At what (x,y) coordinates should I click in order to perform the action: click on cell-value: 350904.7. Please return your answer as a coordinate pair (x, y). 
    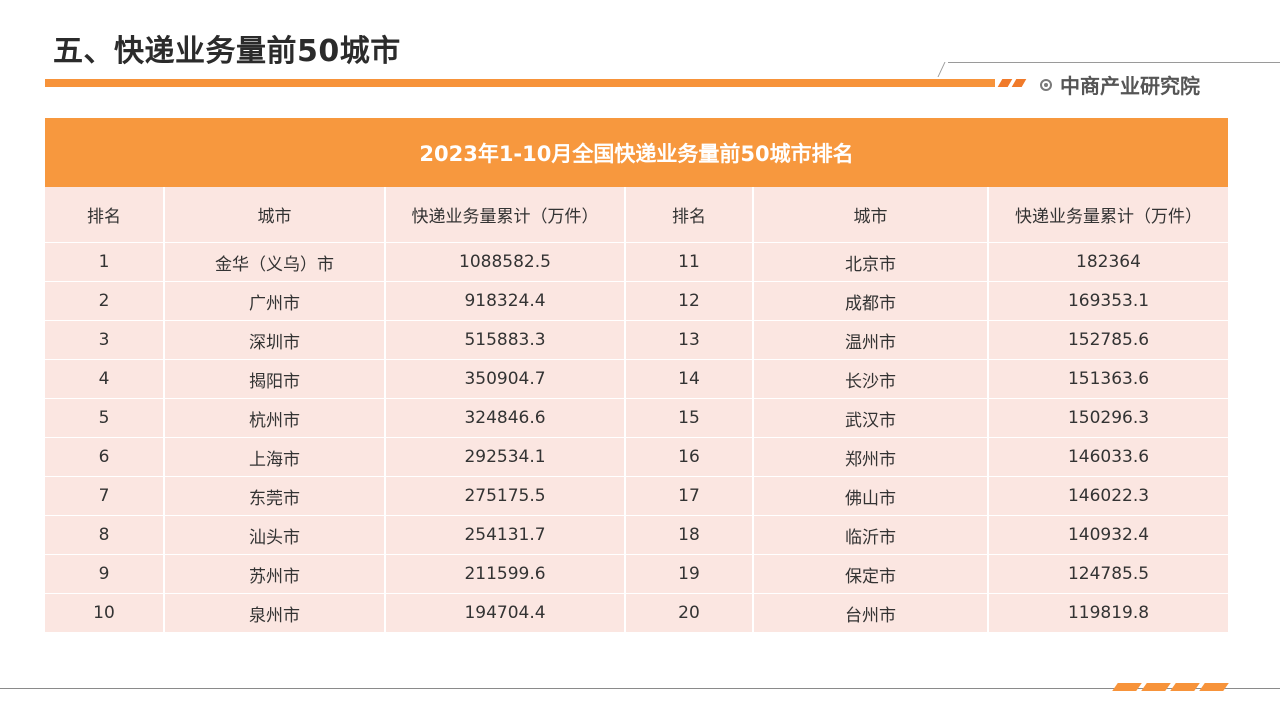
    Looking at the image, I should click on (505, 379).